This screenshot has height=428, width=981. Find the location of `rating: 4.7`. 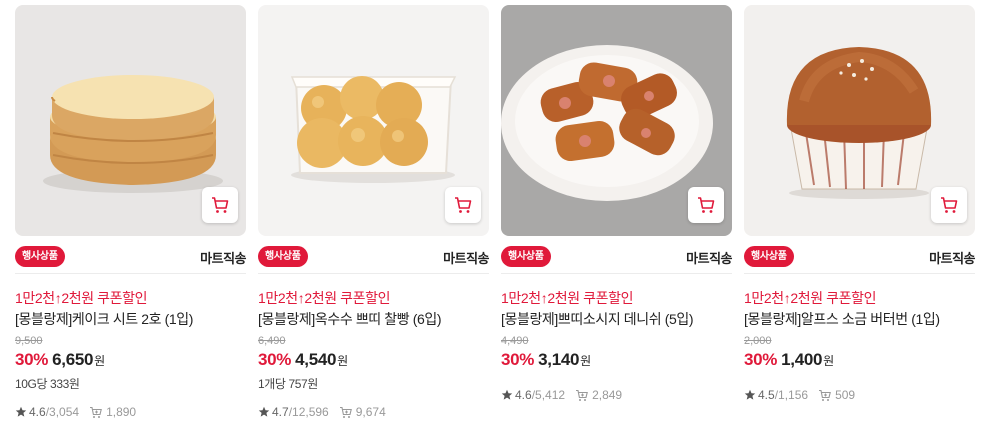

rating: 4.7 is located at coordinates (280, 412).